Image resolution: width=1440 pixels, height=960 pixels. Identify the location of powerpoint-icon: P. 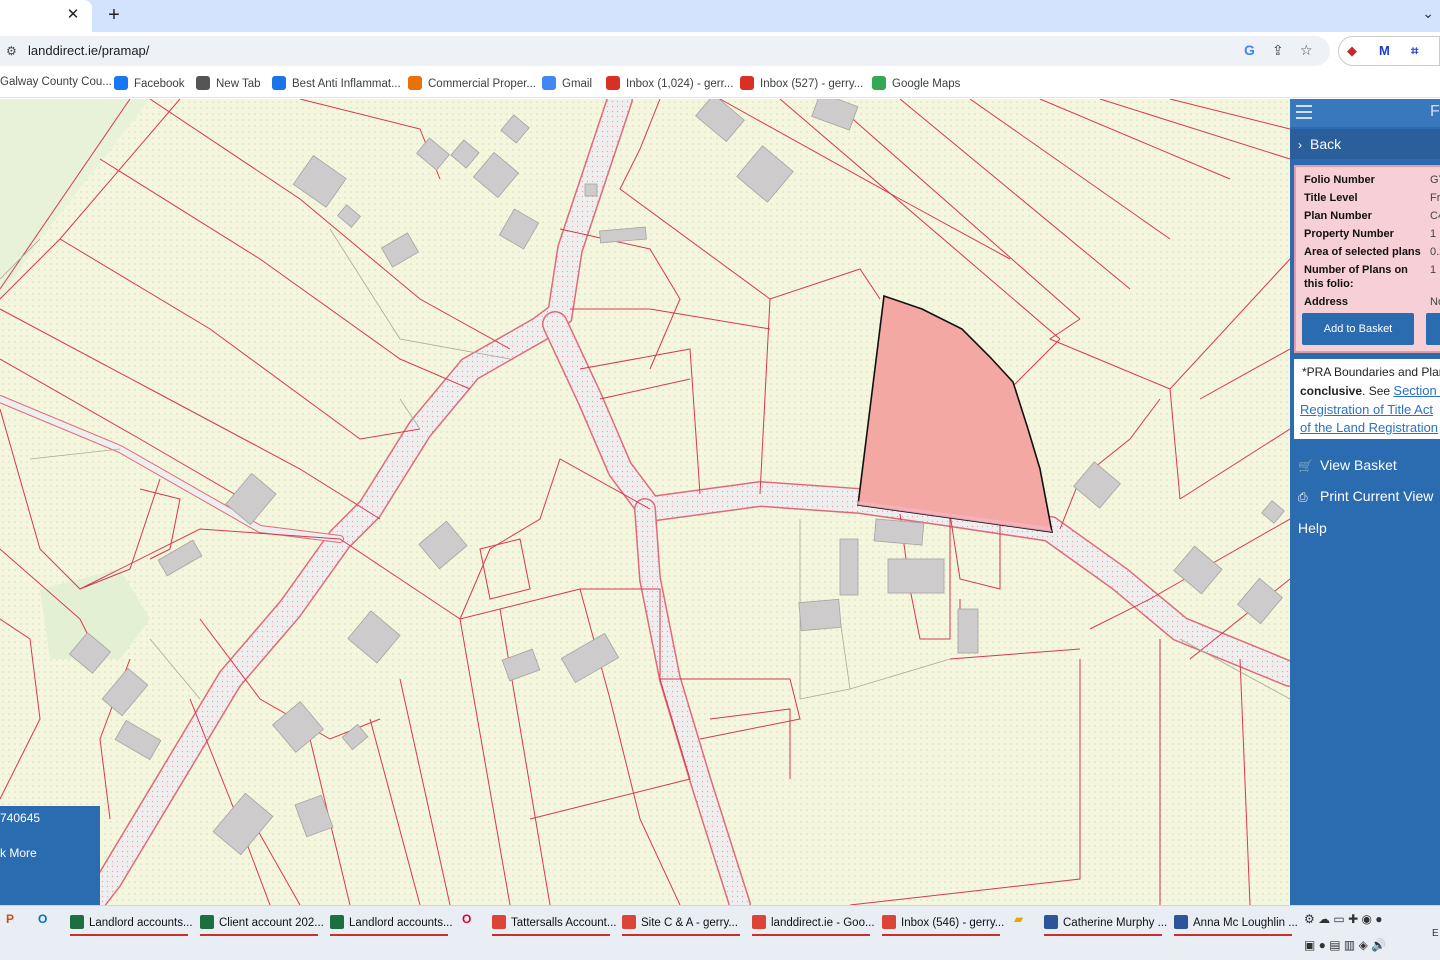
(10, 919).